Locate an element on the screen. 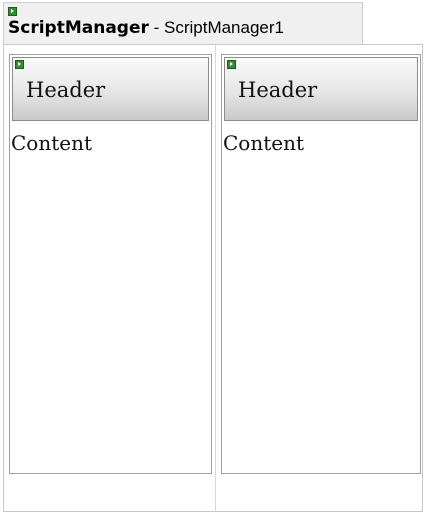  script-manager-id: ScriptManager1 is located at coordinates (223, 27).